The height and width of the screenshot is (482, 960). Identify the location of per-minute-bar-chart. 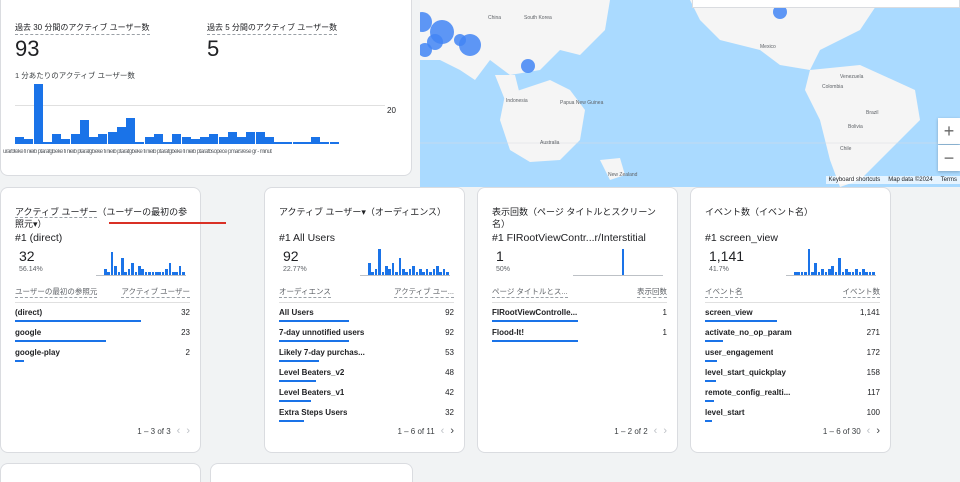
(200, 114).